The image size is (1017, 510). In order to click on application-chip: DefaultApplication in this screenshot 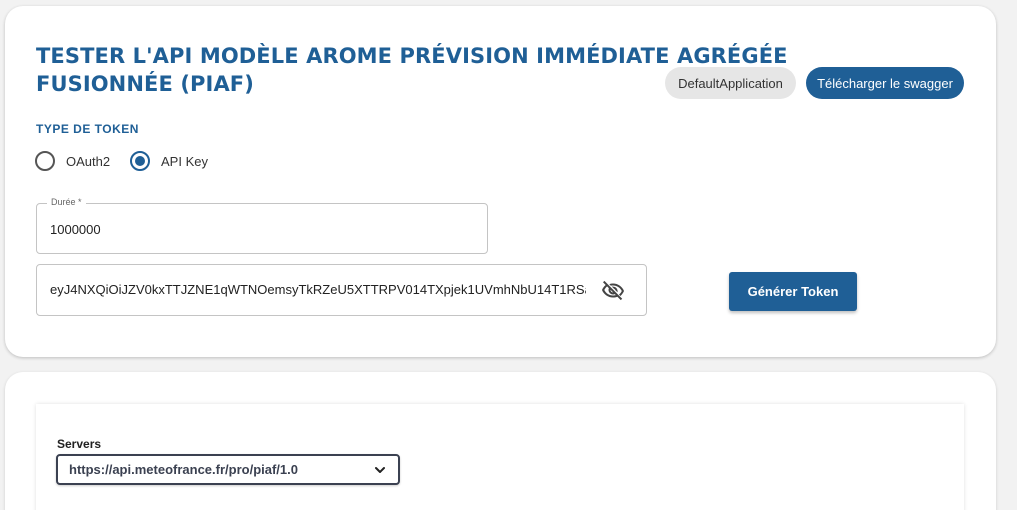, I will do `click(730, 83)`.